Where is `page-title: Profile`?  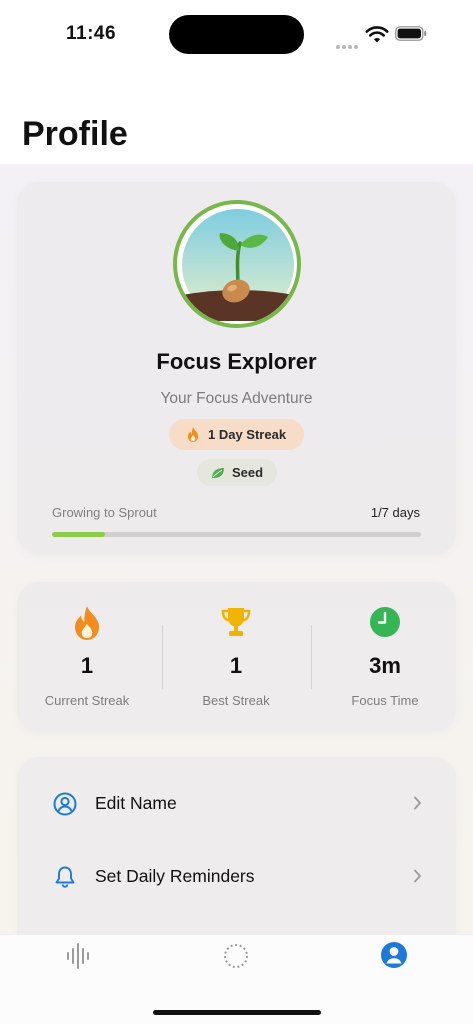 page-title: Profile is located at coordinates (75, 134).